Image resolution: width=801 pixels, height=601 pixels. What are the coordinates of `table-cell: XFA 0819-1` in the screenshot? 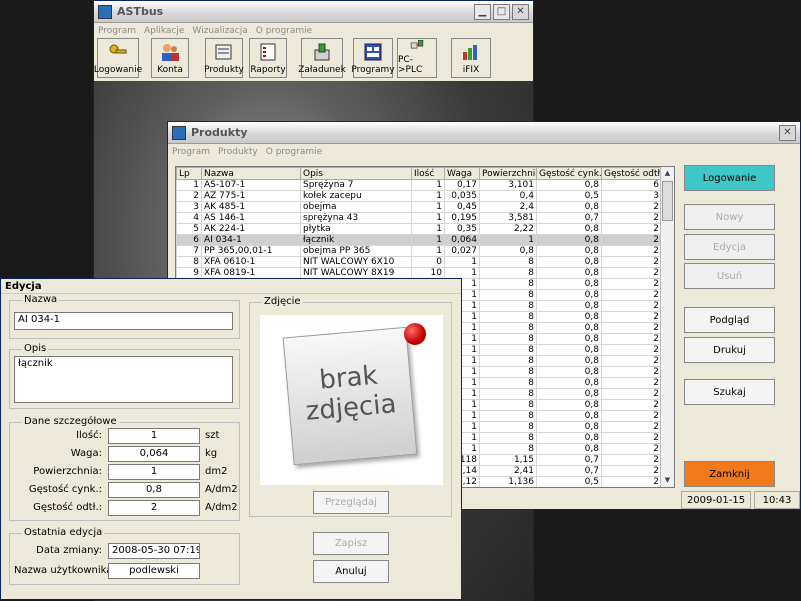 It's located at (251, 273).